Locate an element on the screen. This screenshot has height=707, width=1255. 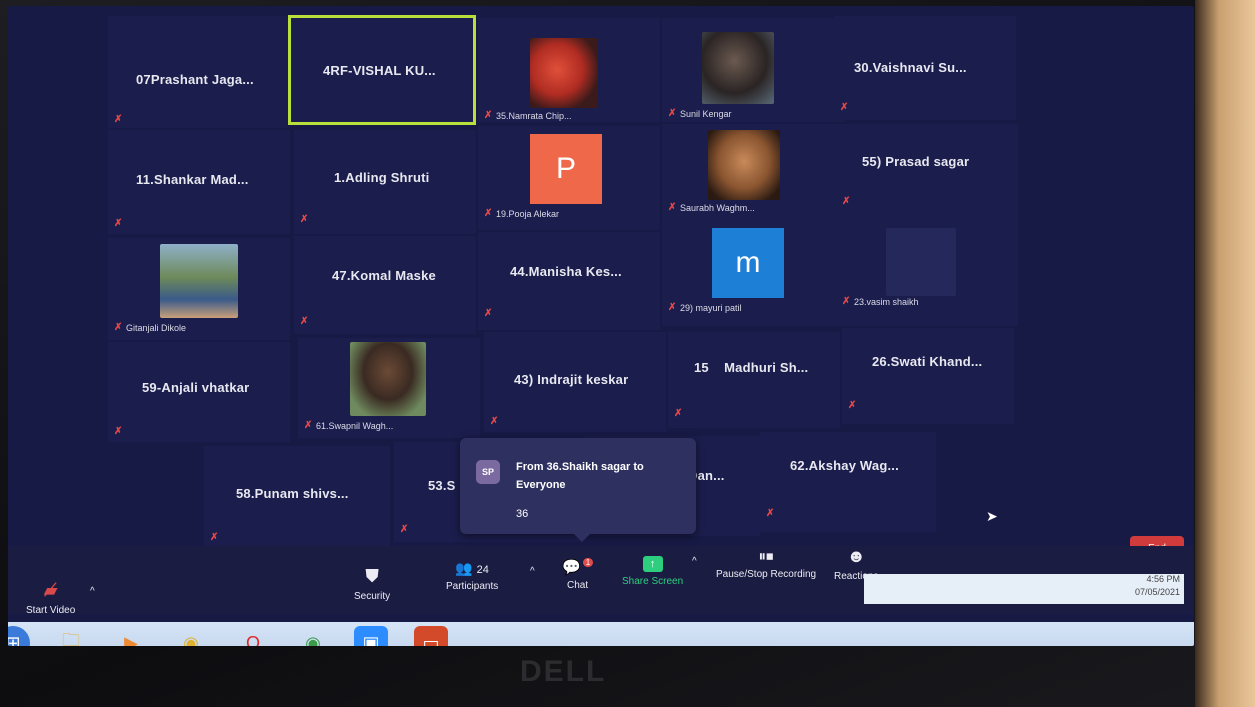
participant-name: 43) Indrajit keskar is located at coordinates (571, 379).